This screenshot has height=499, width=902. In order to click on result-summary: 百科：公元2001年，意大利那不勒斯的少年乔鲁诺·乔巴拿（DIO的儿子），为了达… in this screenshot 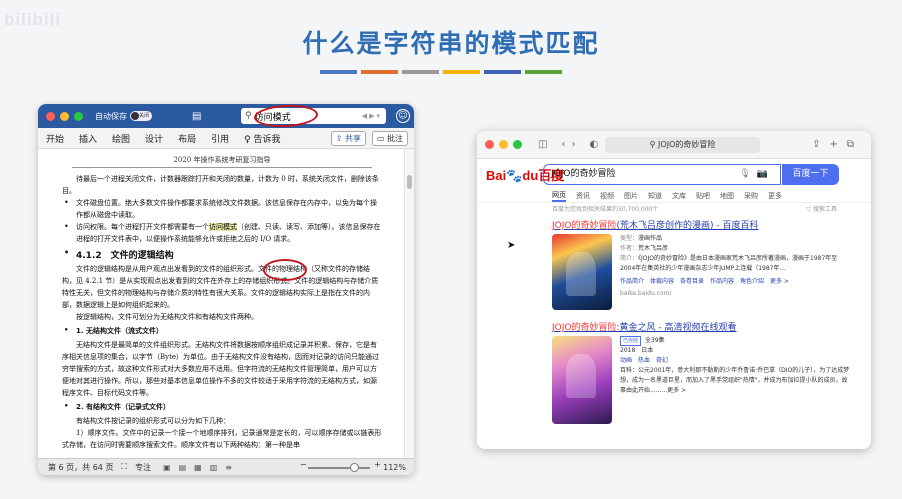, I will do `click(735, 380)`.